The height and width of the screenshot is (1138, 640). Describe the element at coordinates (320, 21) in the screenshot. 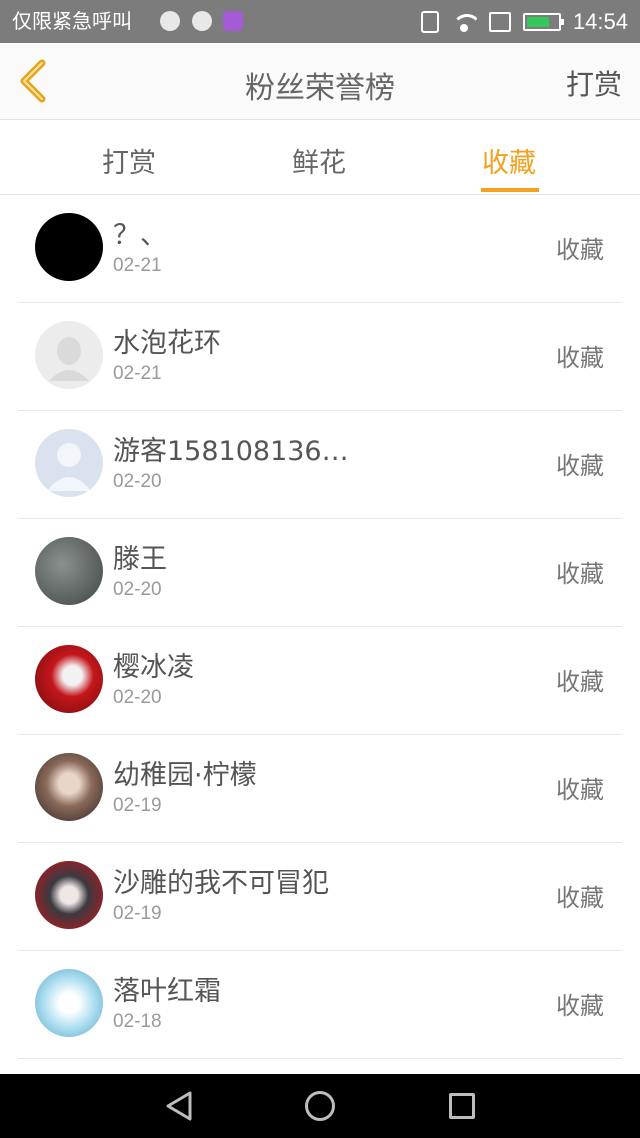

I see `status-bar: 仅限紧急呼叫 14:54` at that location.